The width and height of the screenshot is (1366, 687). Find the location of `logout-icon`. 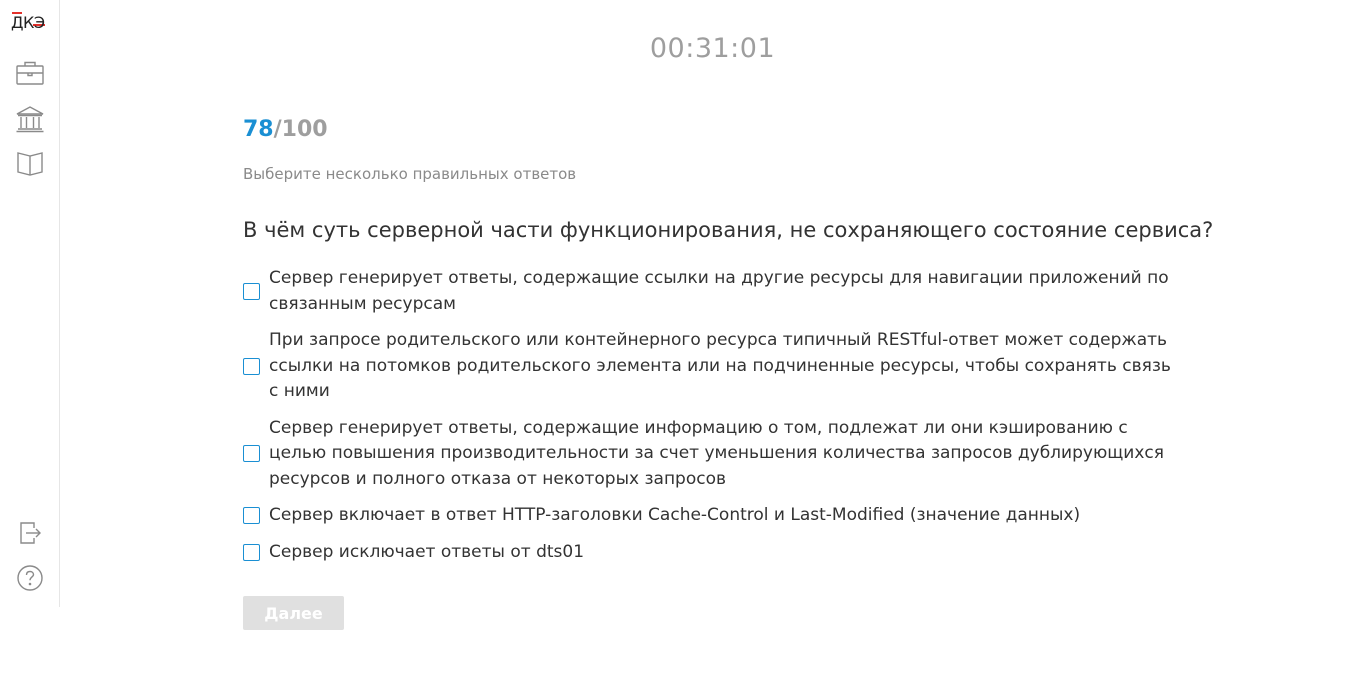

logout-icon is located at coordinates (30, 533).